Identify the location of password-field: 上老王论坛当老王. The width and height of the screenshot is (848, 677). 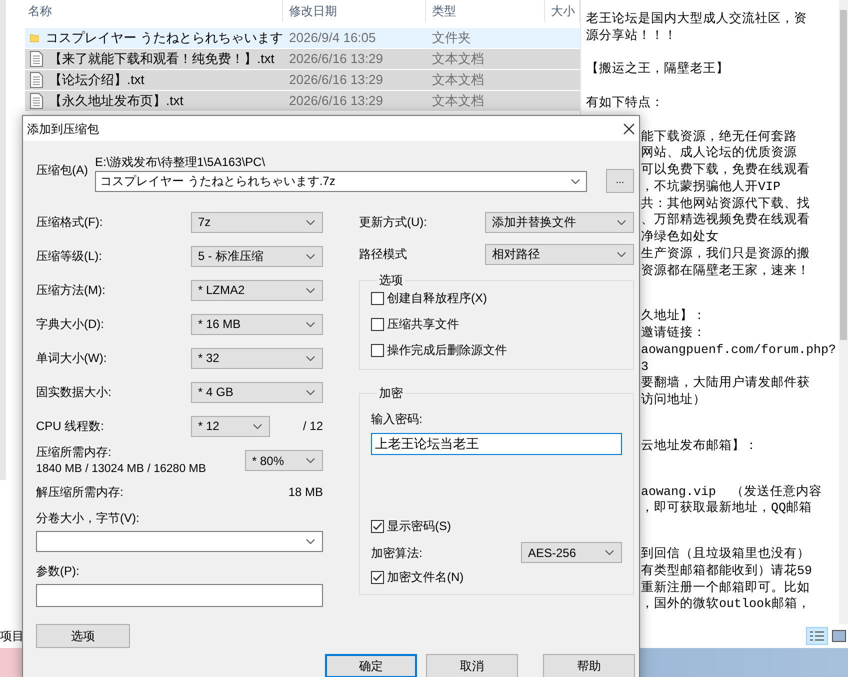
(496, 444).